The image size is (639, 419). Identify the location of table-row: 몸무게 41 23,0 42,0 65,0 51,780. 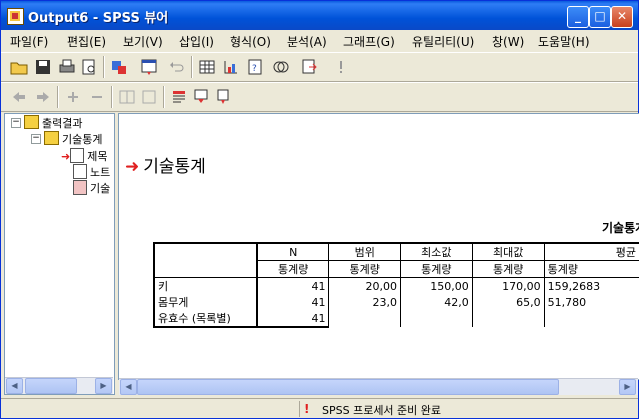
(396, 302).